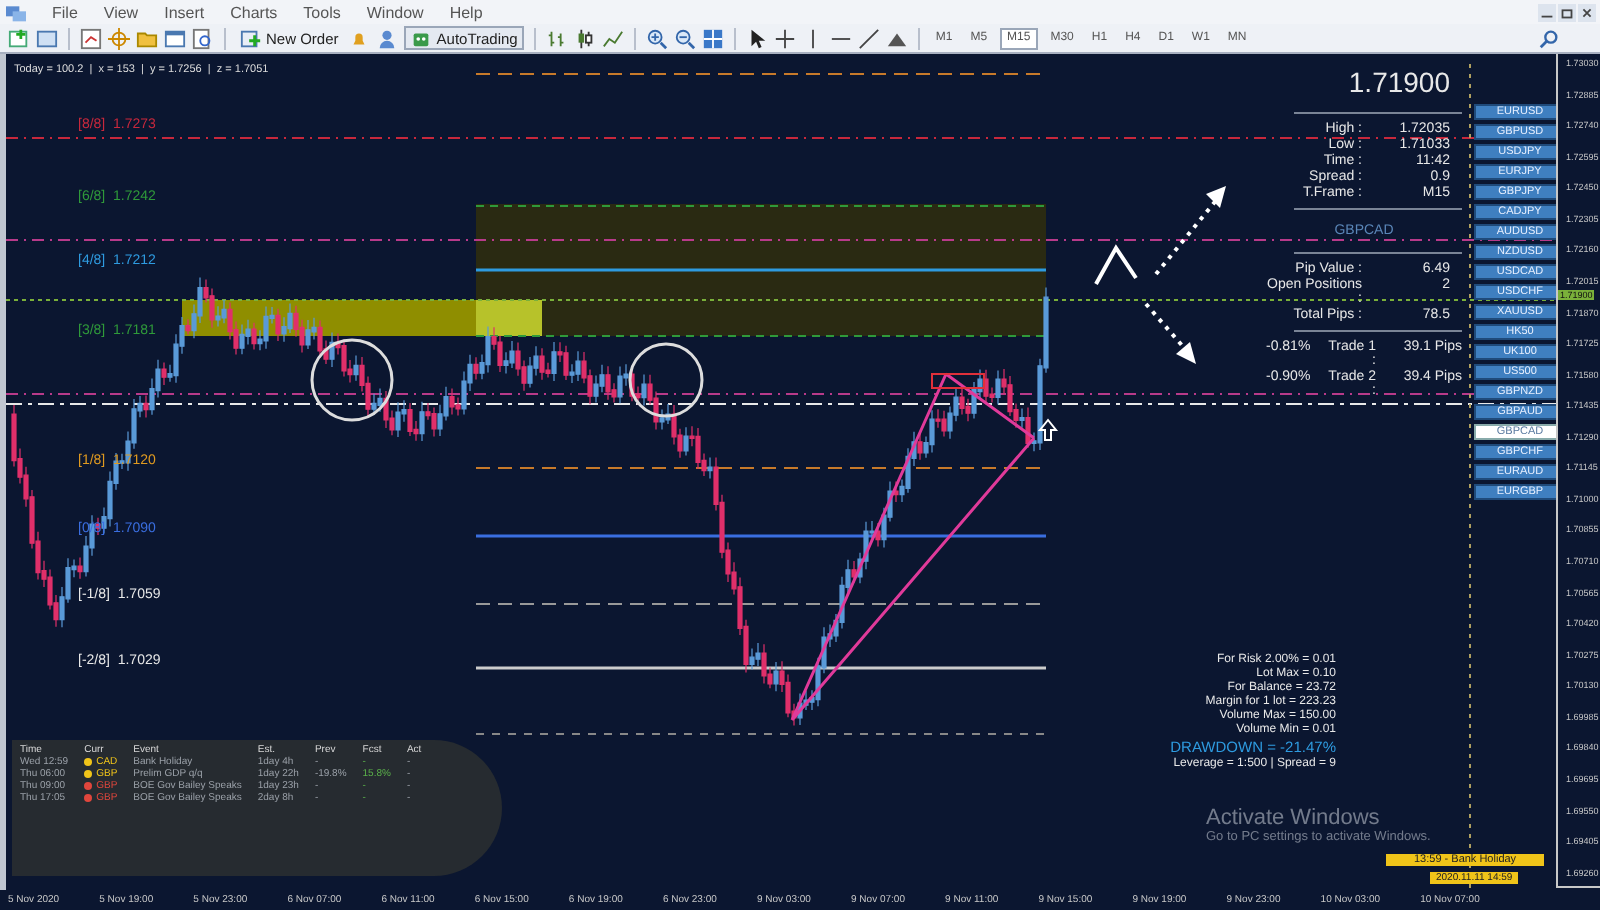 This screenshot has height=910, width=1600. Describe the element at coordinates (19, 38) in the screenshot. I see `new-chart-icon` at that location.